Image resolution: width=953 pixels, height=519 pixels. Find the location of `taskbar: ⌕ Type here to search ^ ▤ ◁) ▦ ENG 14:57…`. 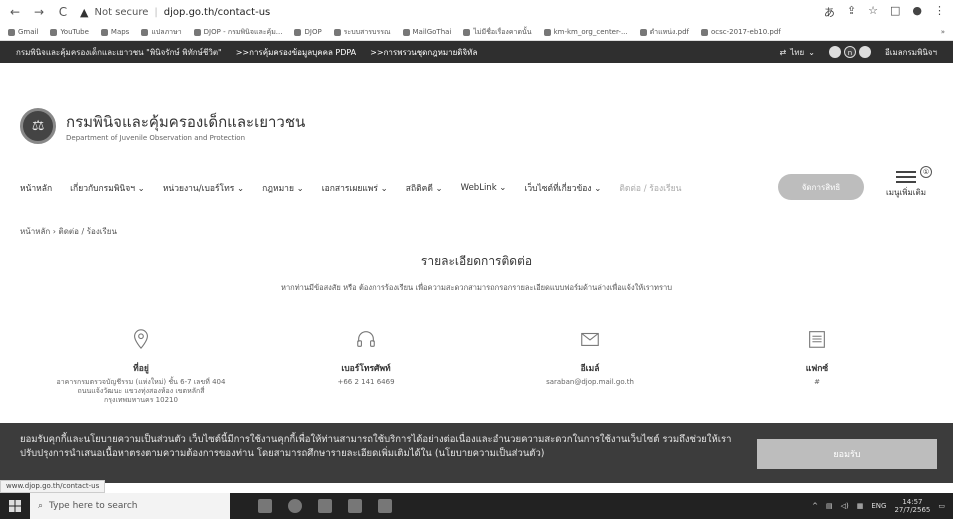

taskbar: ⌕ Type here to search ^ ▤ ◁) ▦ ENG 14:57… is located at coordinates (476, 506).